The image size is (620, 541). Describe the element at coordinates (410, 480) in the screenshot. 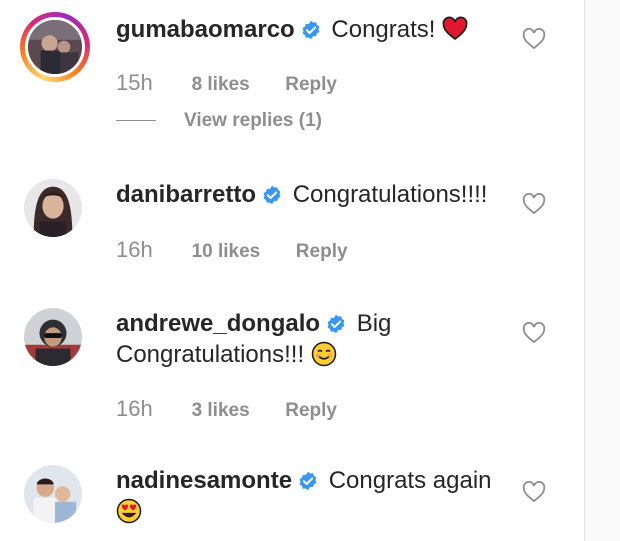

I see `comment-body: Congrats again` at that location.